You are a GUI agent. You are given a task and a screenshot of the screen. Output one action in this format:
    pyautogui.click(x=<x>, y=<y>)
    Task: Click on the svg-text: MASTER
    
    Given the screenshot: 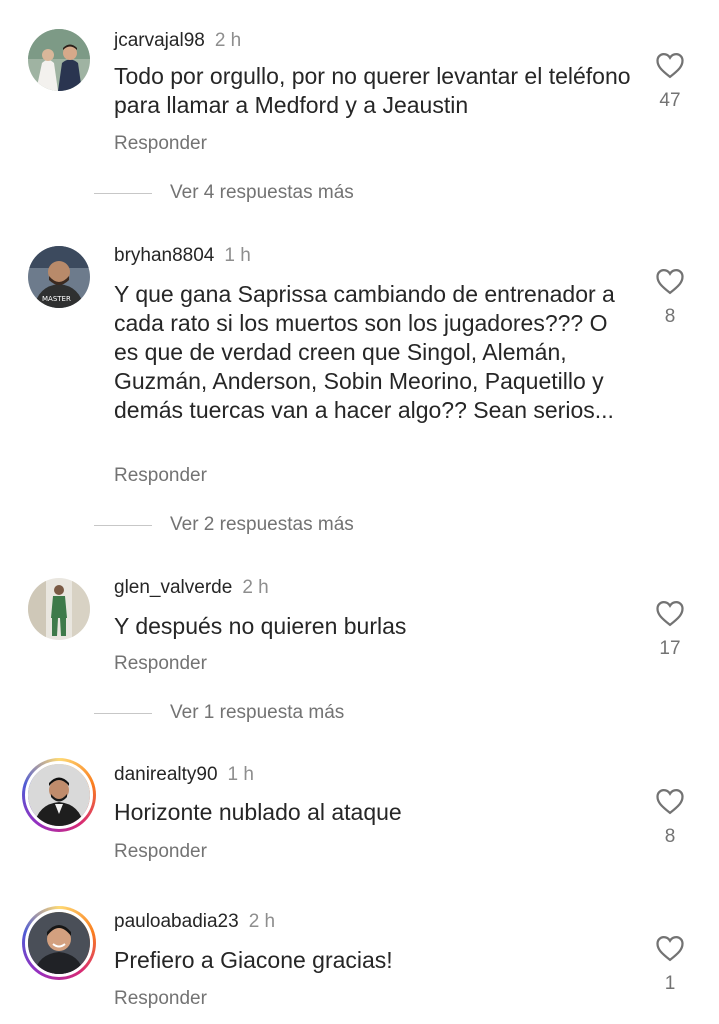 What is the action you would take?
    pyautogui.click(x=56, y=299)
    